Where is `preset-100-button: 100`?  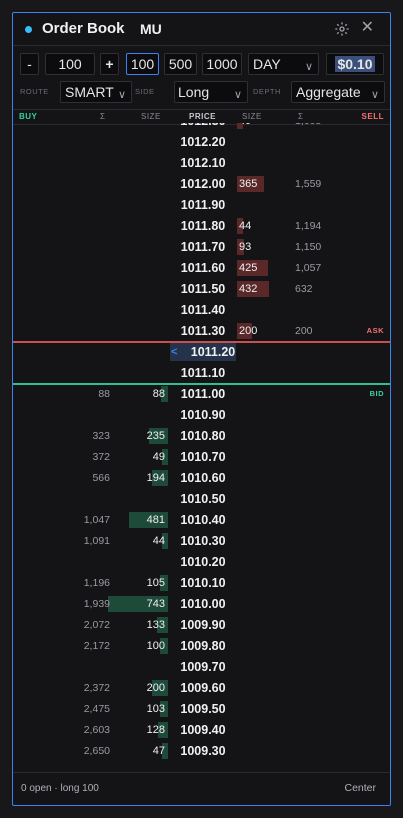
preset-100-button: 100 is located at coordinates (142, 64).